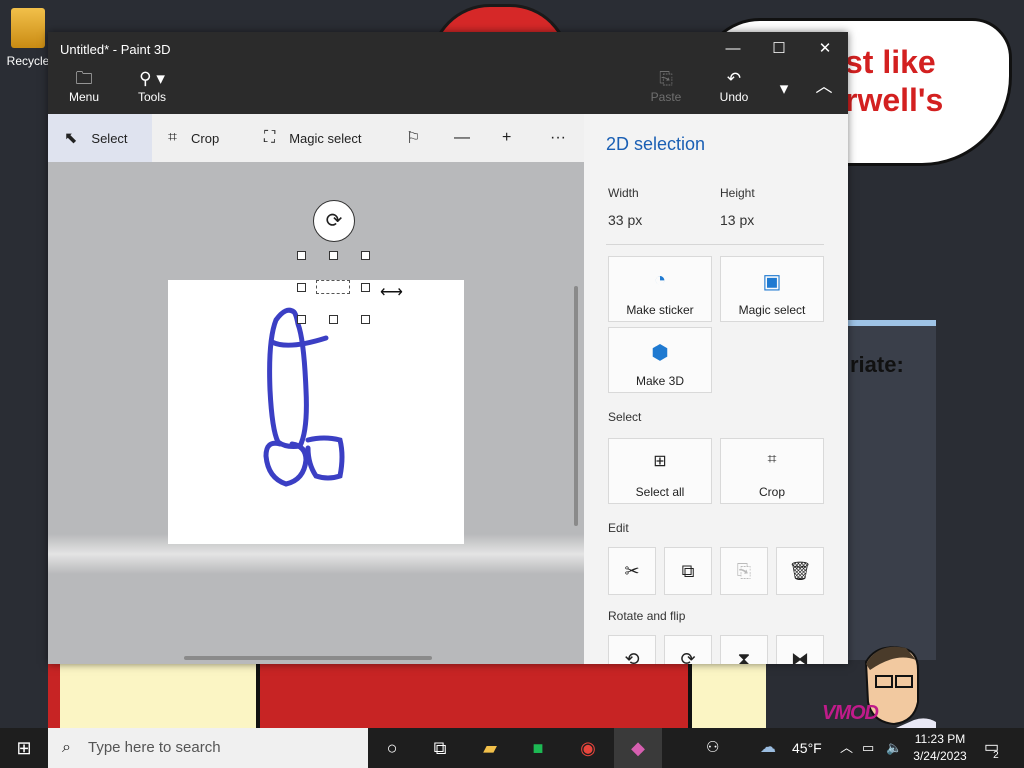 The height and width of the screenshot is (768, 1024). I want to click on crop-button: ⌗ Crop, so click(772, 471).